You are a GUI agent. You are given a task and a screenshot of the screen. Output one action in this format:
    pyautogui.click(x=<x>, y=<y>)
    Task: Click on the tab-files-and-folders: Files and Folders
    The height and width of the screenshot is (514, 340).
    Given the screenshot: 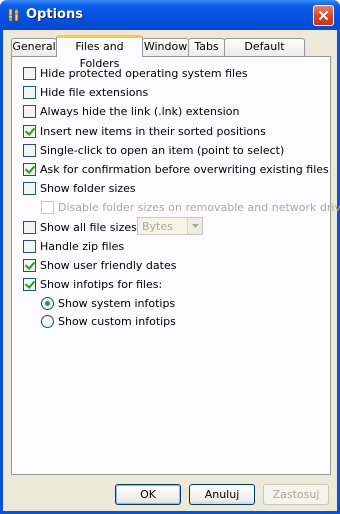 What is the action you would take?
    pyautogui.click(x=99, y=52)
    